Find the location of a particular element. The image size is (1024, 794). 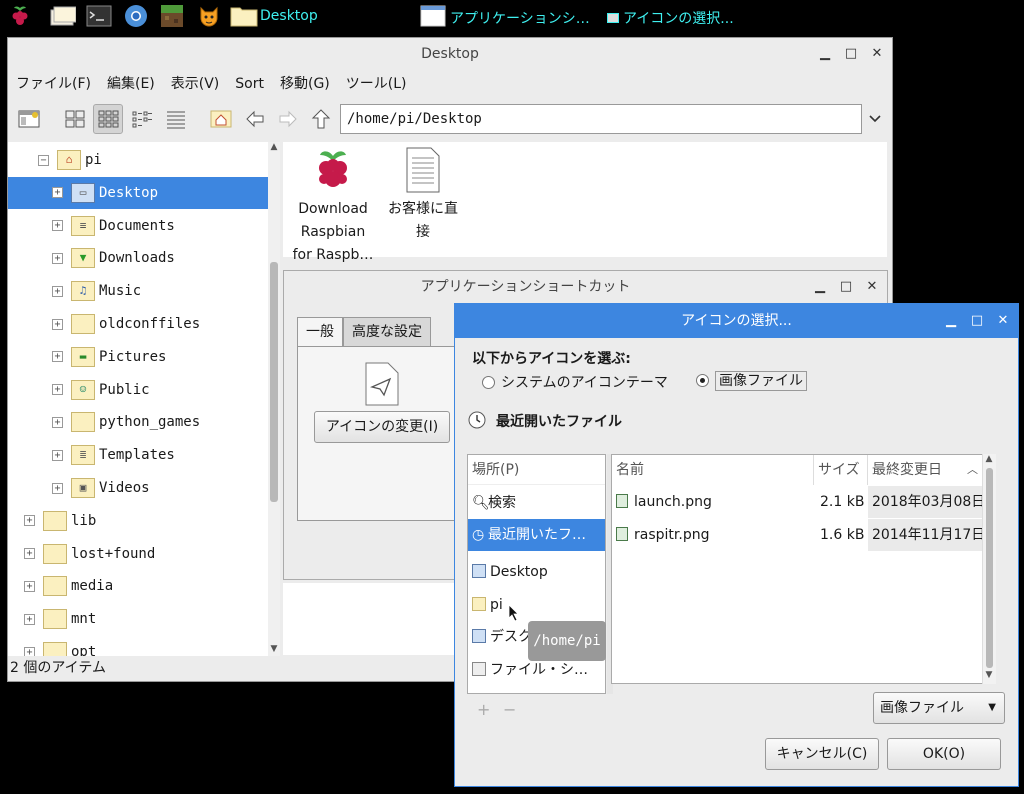

tree-item: + ☺ Public is located at coordinates (138, 390).